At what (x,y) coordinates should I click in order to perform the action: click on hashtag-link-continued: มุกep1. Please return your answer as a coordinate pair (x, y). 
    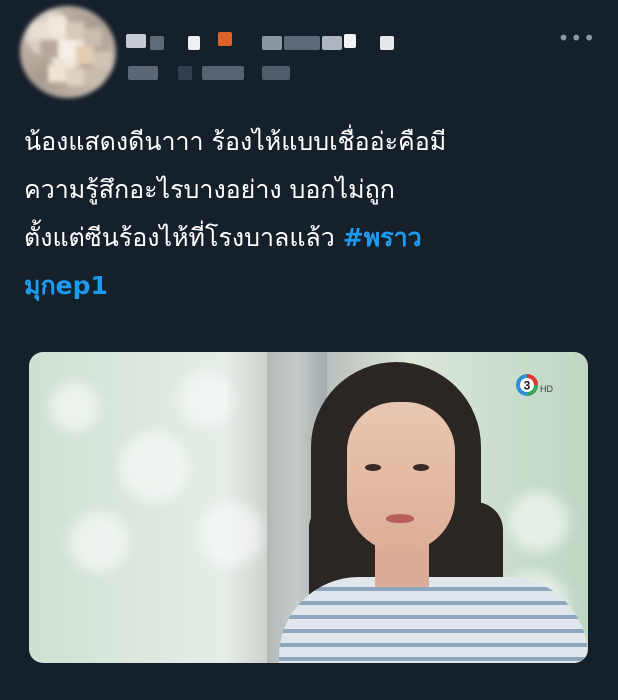
    Looking at the image, I should click on (66, 285).